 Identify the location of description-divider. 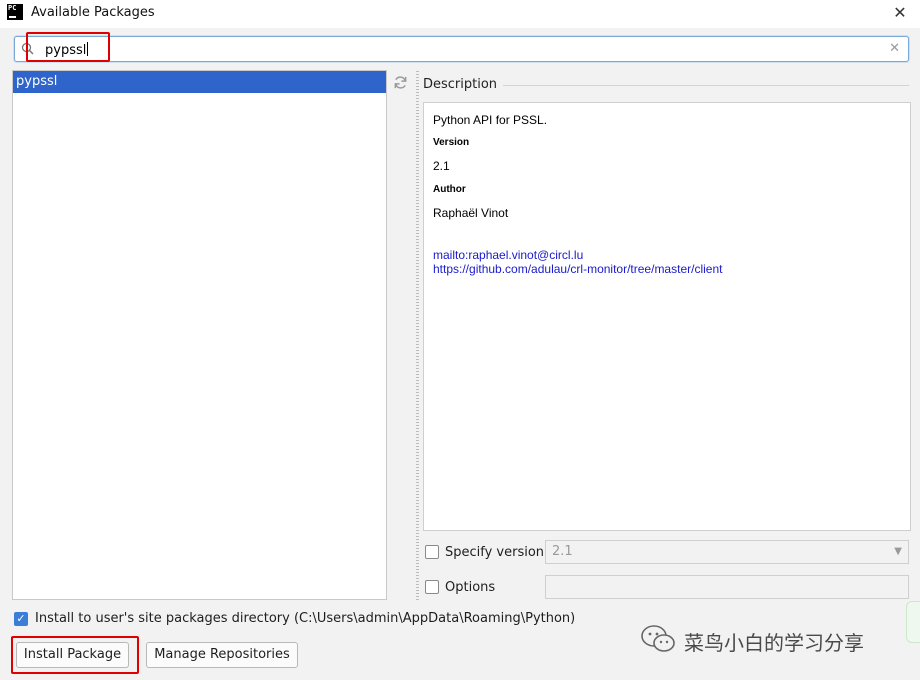
(702, 85).